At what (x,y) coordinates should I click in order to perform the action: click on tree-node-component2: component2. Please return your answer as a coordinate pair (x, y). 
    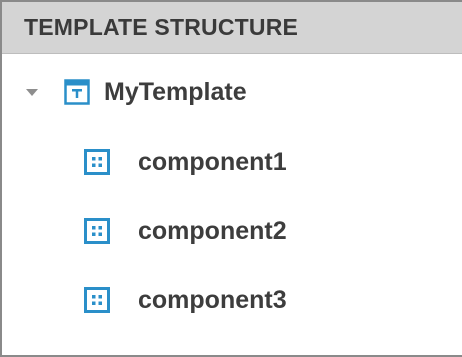
    Looking at the image, I should click on (185, 231).